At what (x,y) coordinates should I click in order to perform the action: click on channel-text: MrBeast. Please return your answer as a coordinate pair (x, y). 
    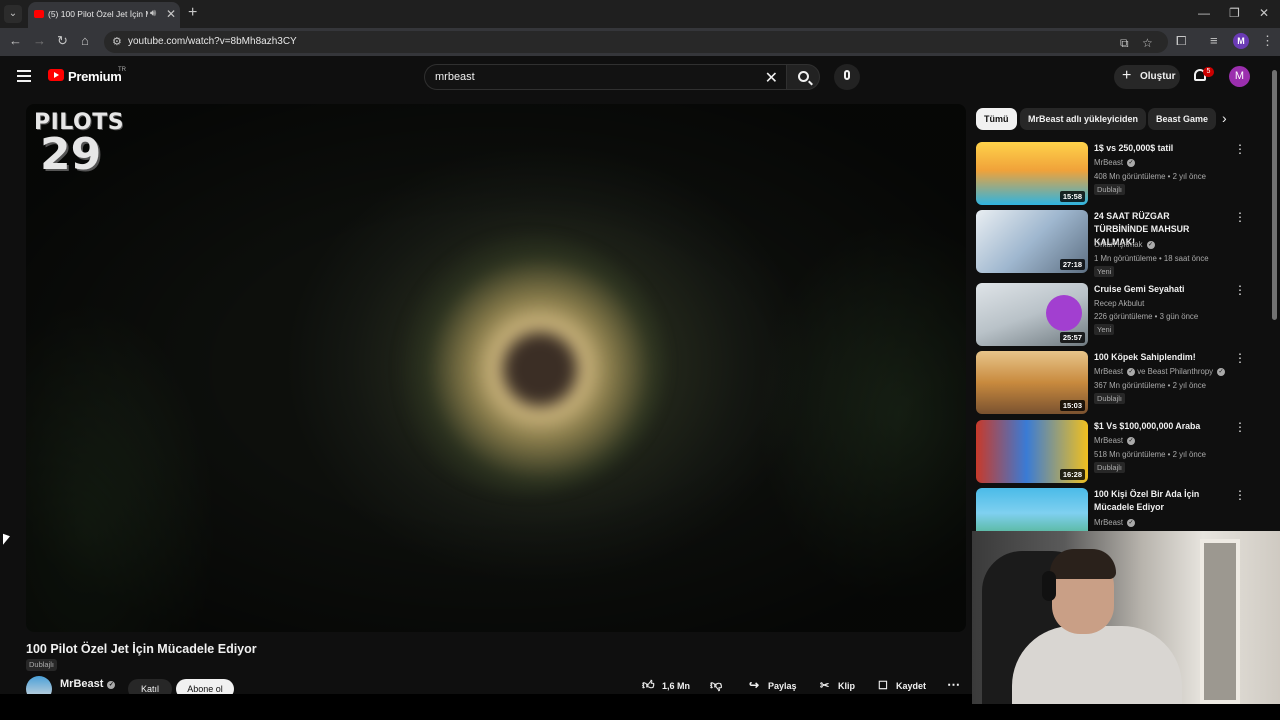
    Looking at the image, I should click on (1109, 371).